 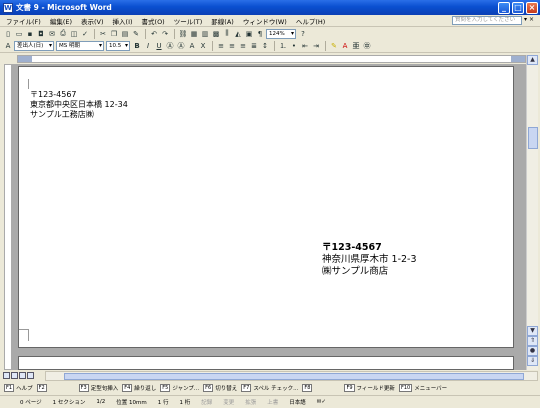 What do you see at coordinates (308, 387) in the screenshot?
I see `fkey-f8: F8` at bounding box center [308, 387].